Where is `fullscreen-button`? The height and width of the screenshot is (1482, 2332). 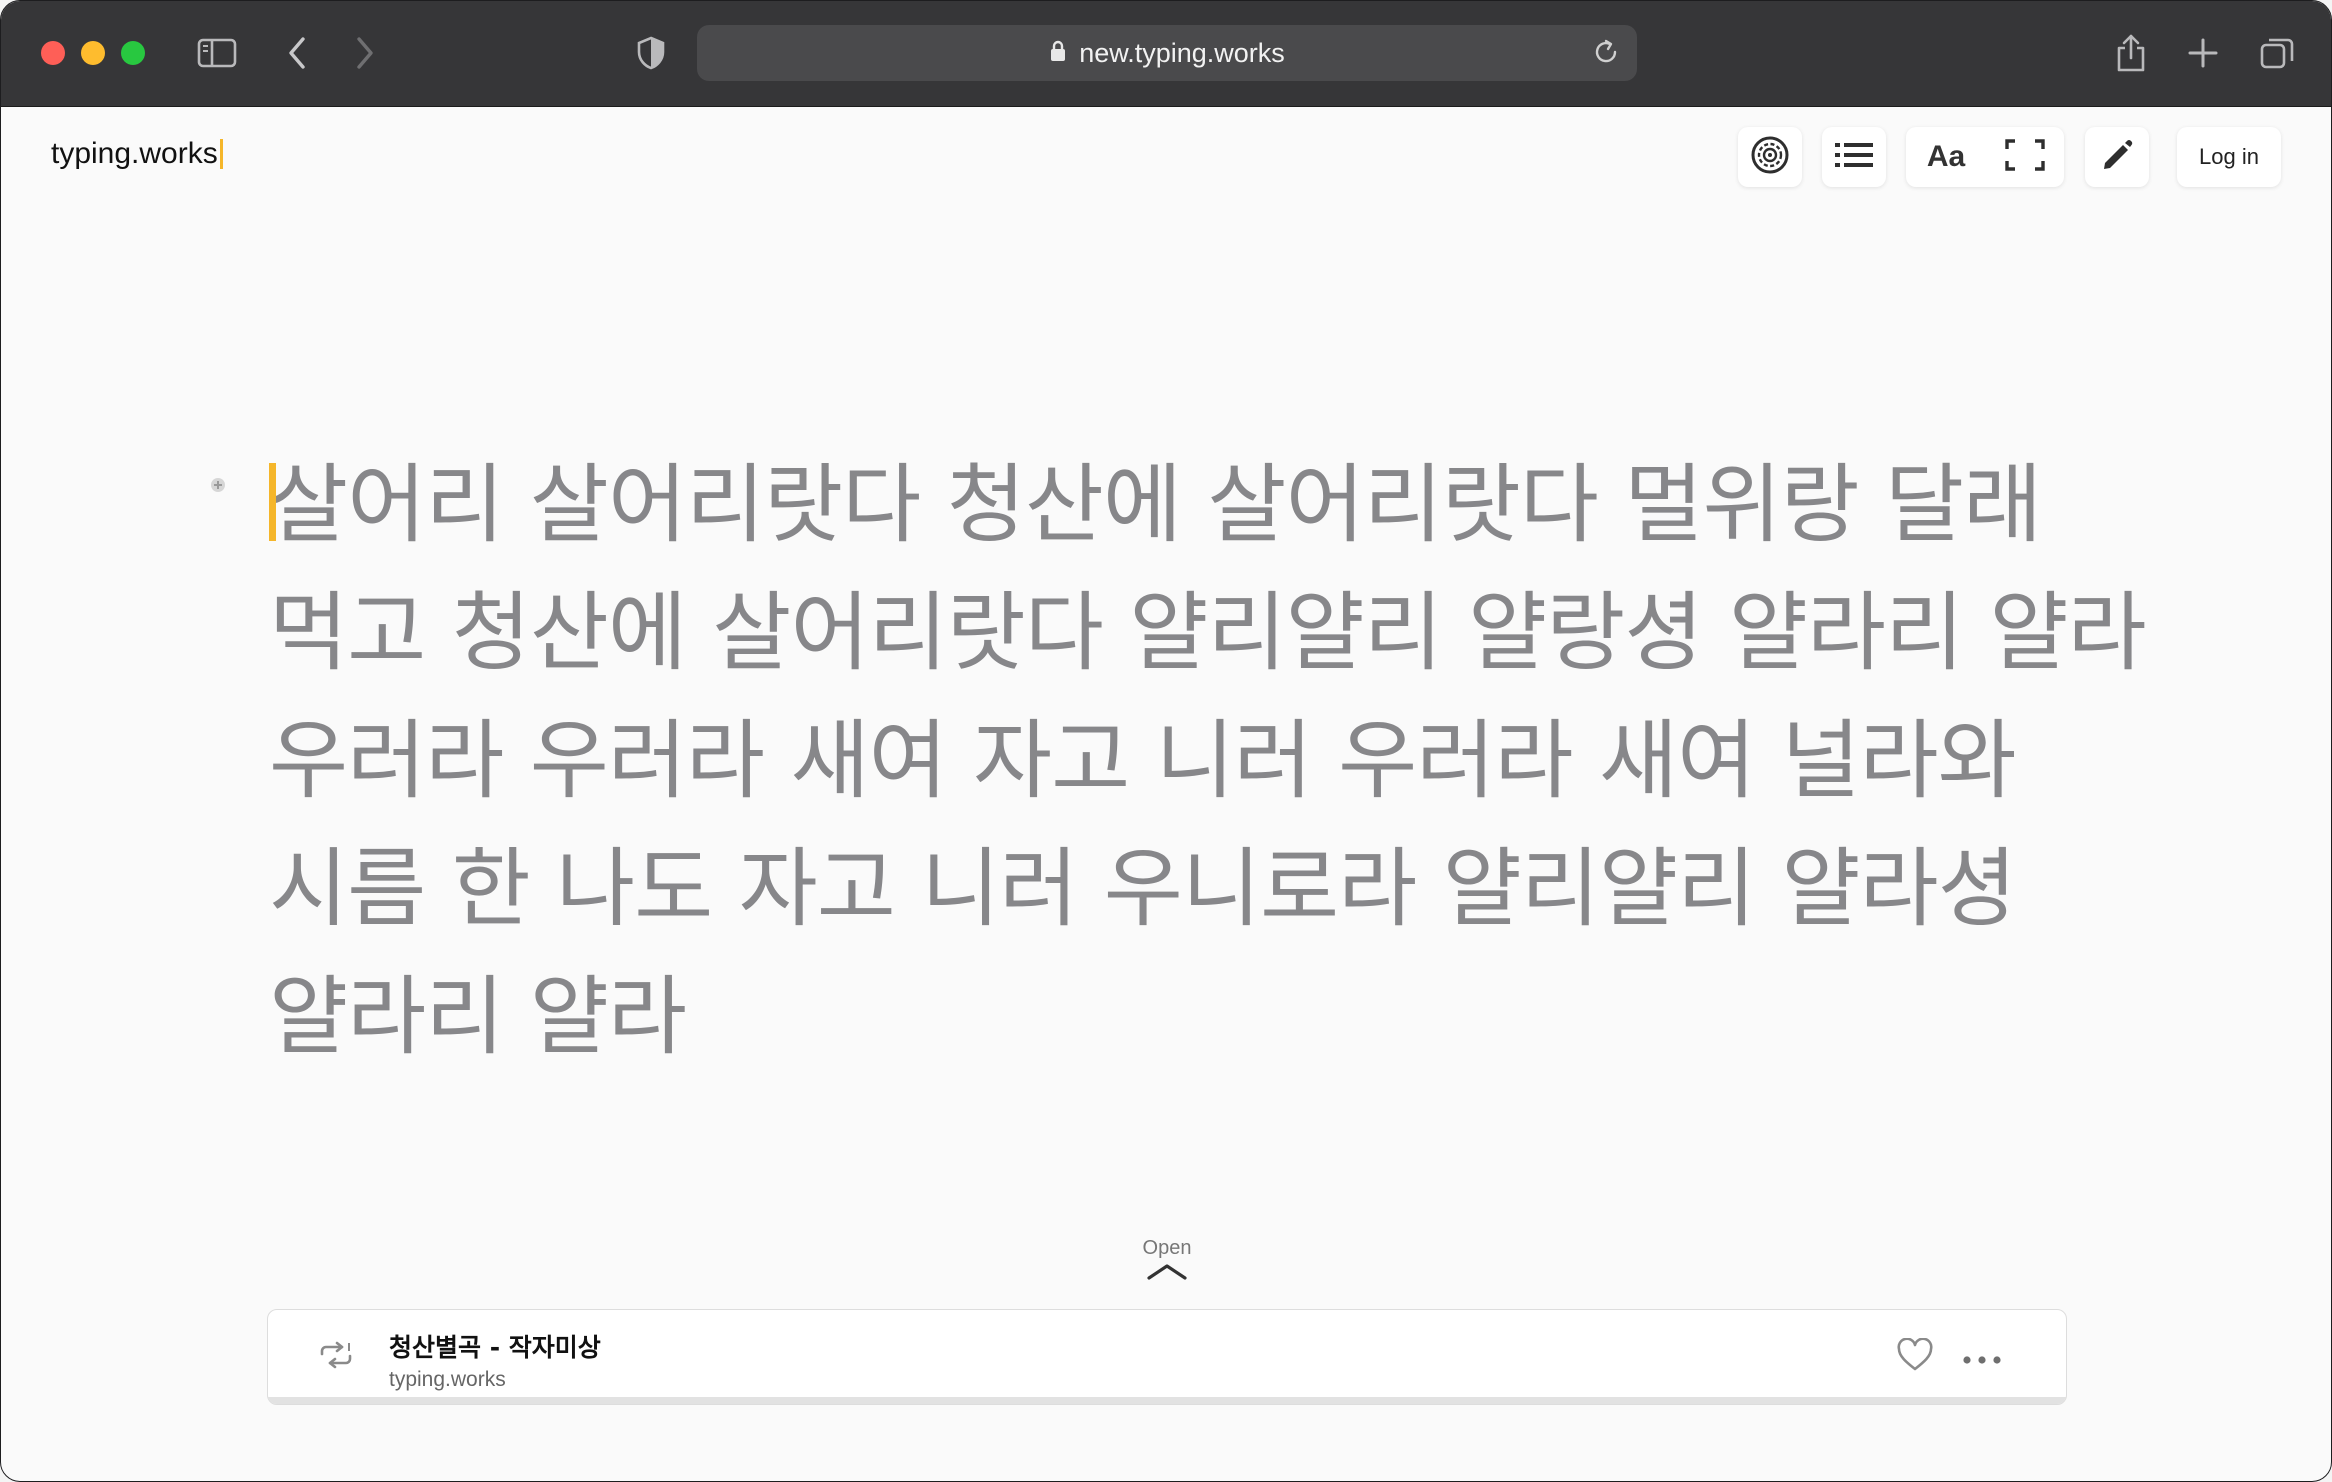
fullscreen-button is located at coordinates (2025, 157).